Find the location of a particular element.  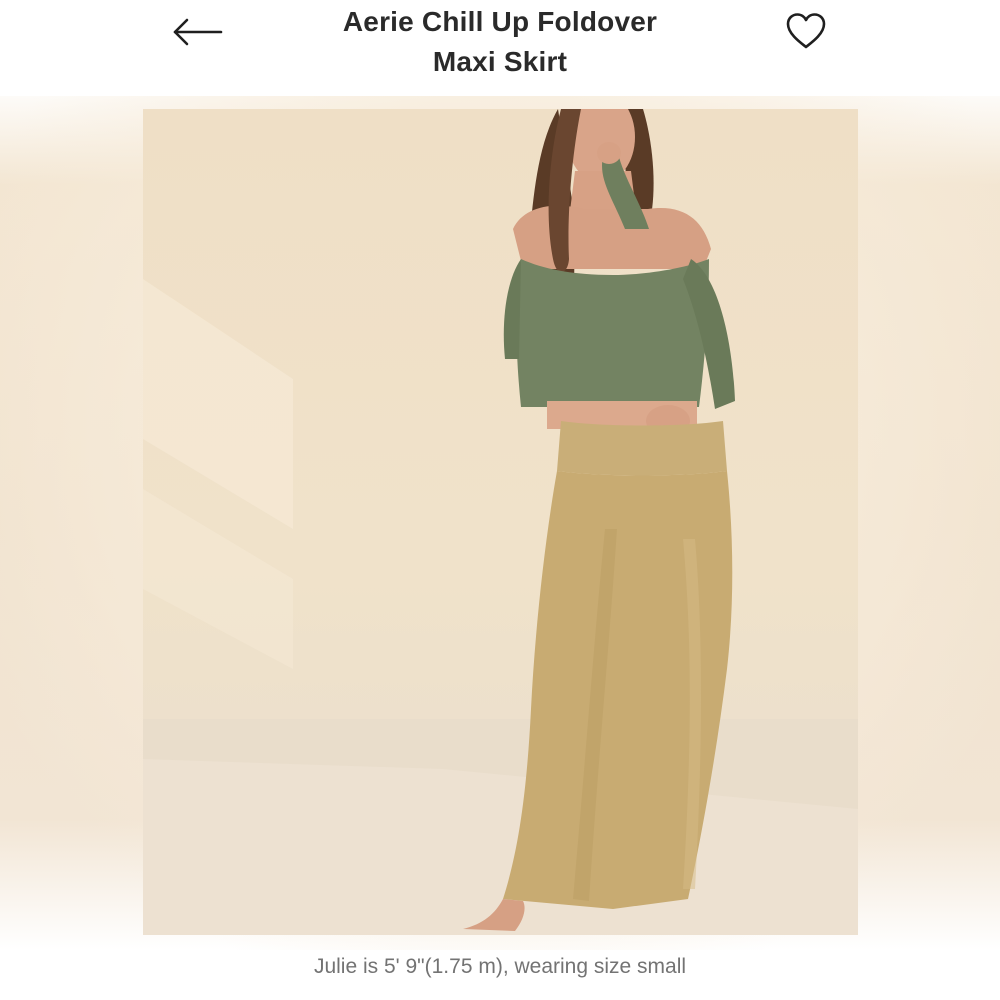

back-button is located at coordinates (197, 32).